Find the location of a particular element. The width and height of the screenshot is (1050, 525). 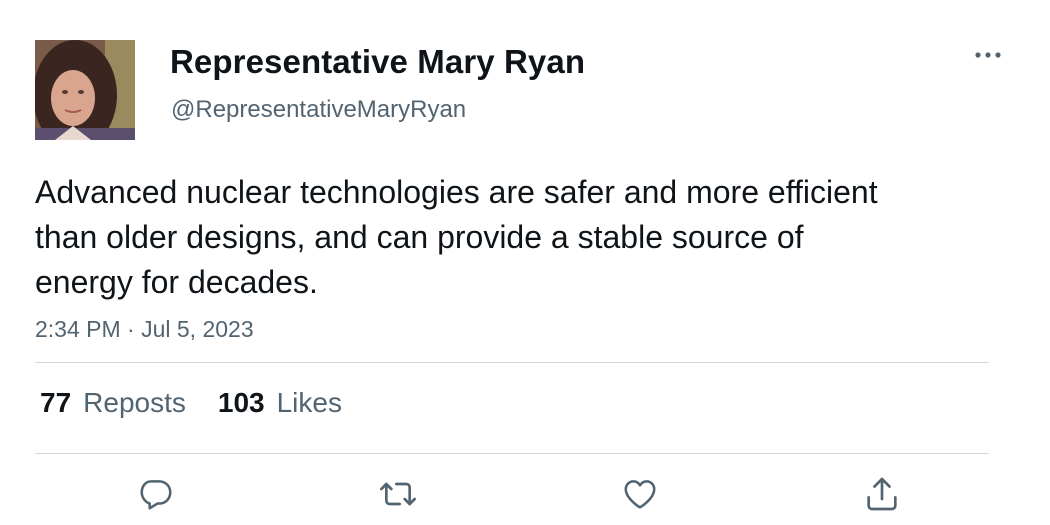

likes-count: 103 is located at coordinates (241, 402).